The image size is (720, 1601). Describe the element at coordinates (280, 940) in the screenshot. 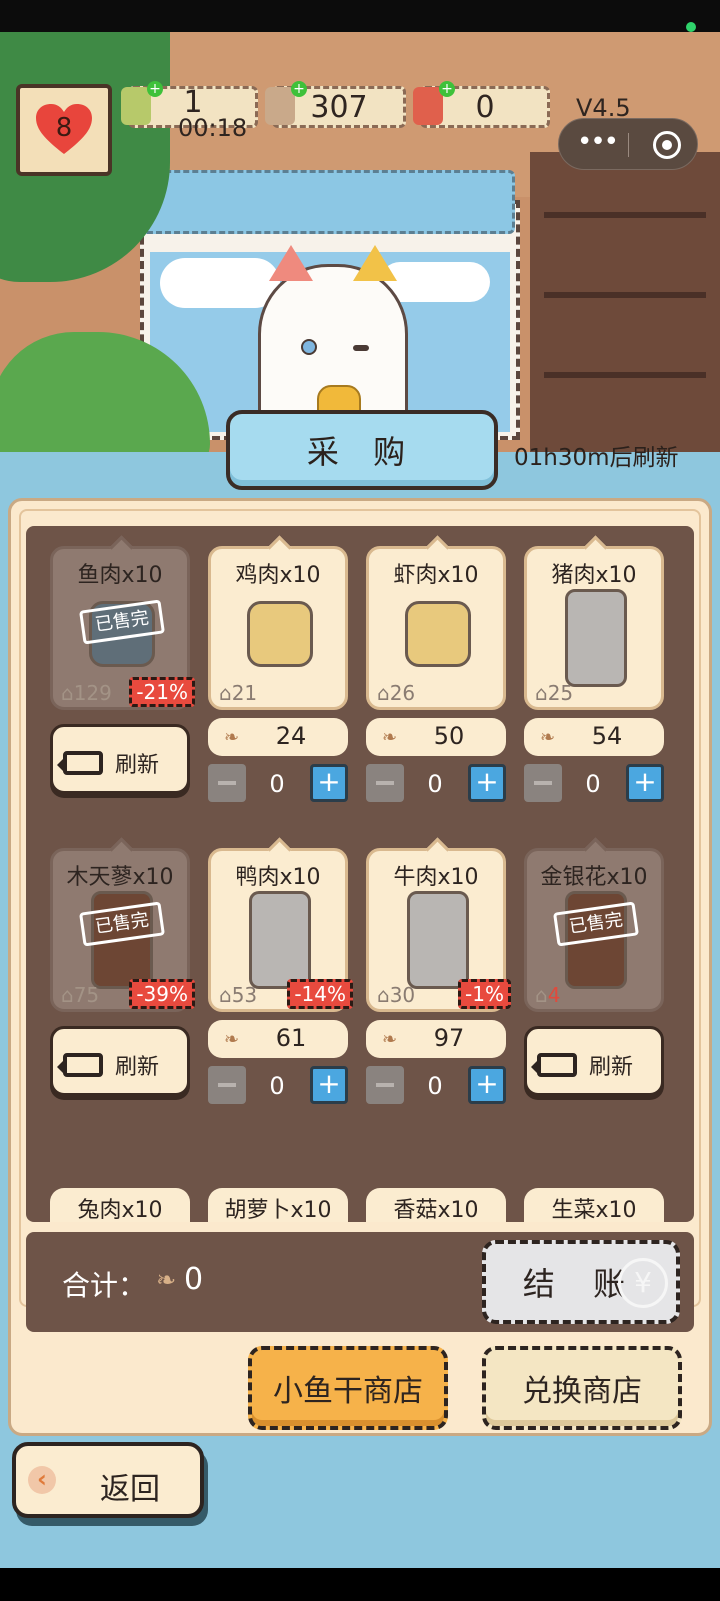

I see `duck-can-icon` at that location.